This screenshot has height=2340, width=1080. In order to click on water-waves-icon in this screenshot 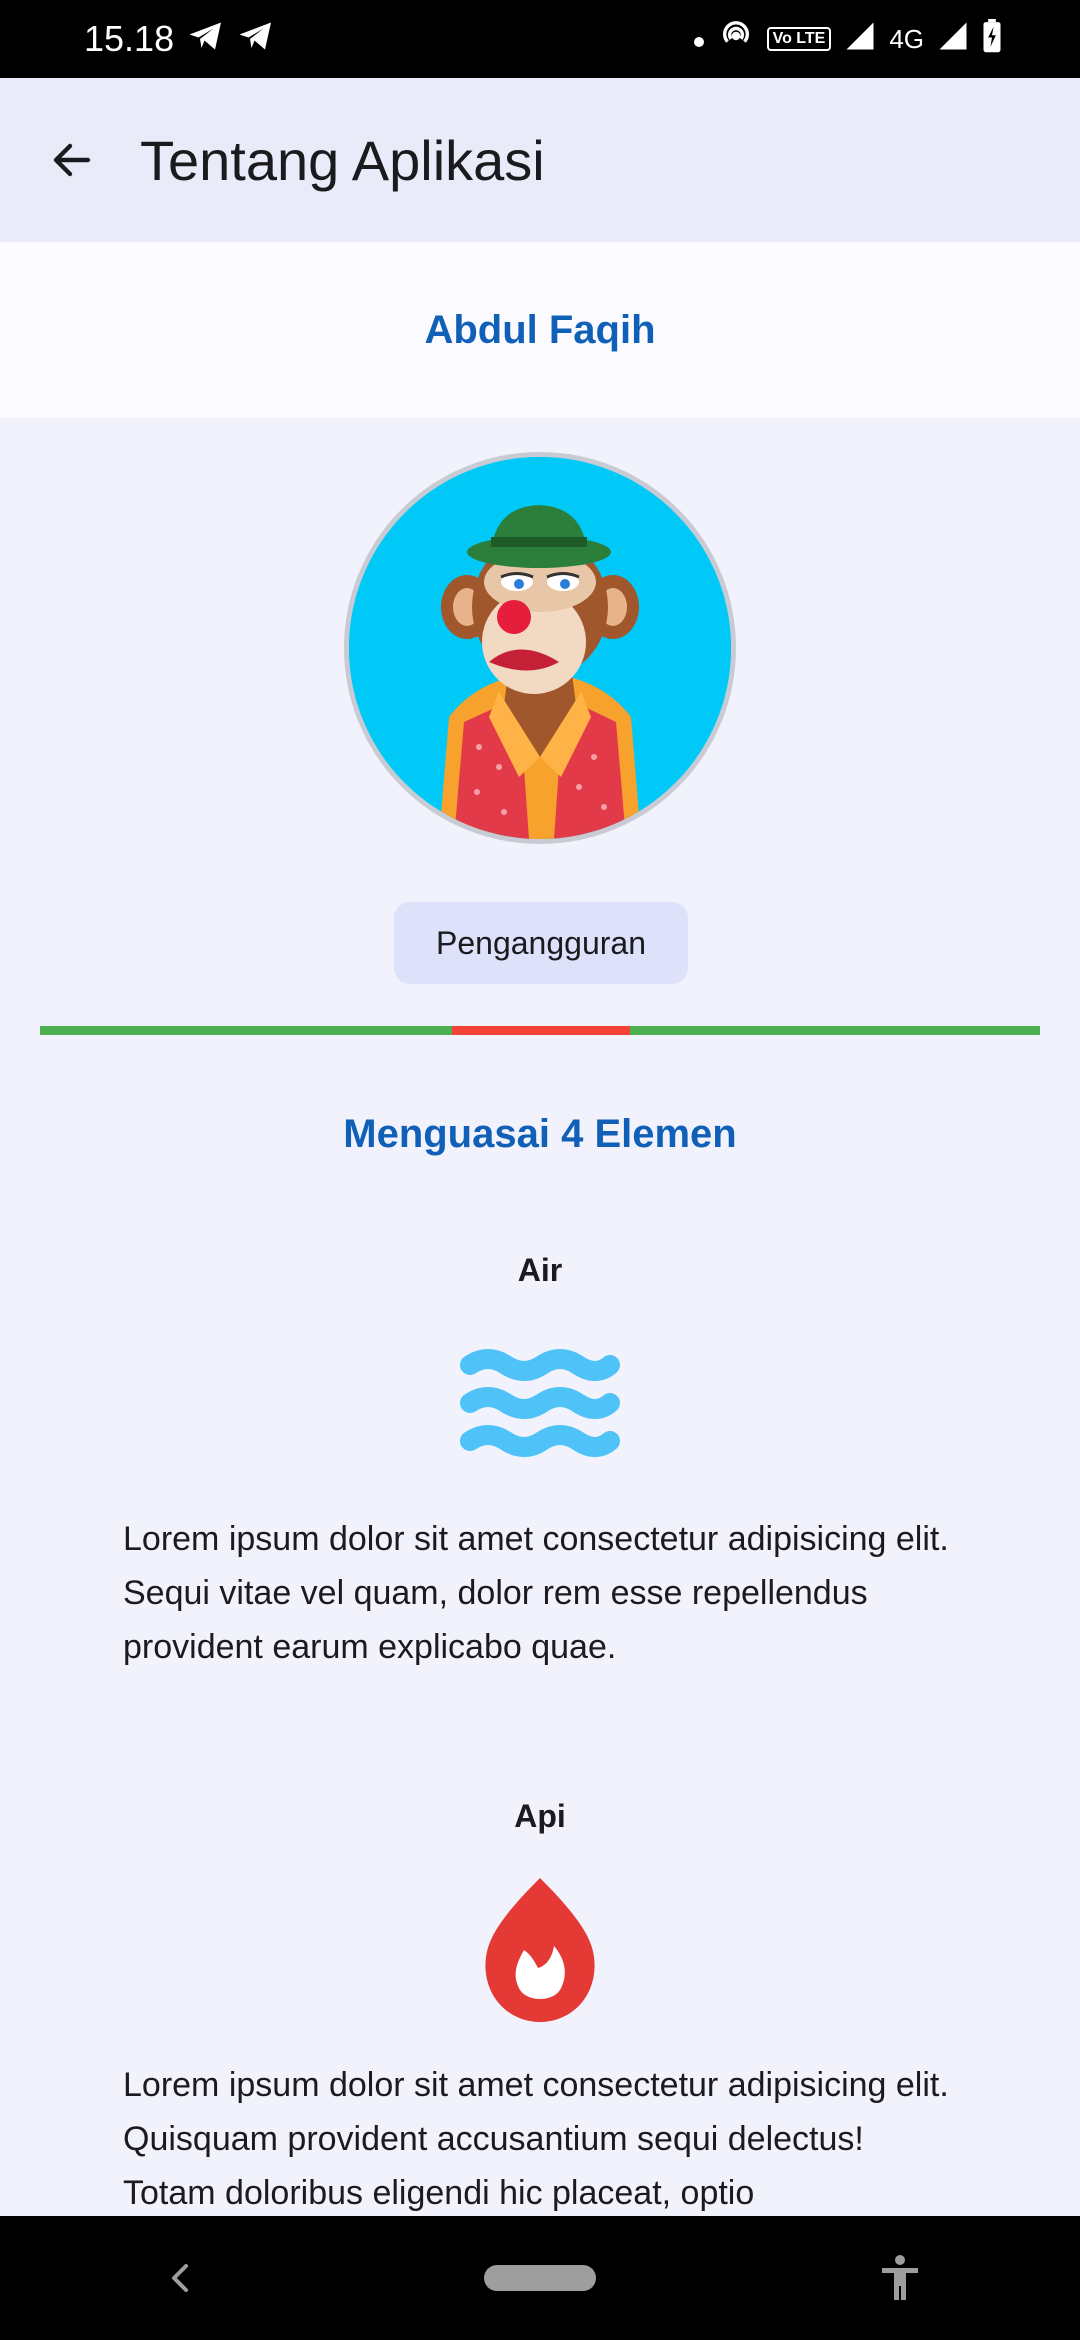, I will do `click(540, 1405)`.